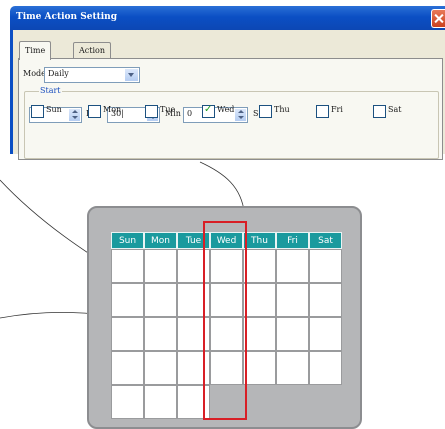  Describe the element at coordinates (259, 240) in the screenshot. I see `calendar-header-thu: Thu` at that location.